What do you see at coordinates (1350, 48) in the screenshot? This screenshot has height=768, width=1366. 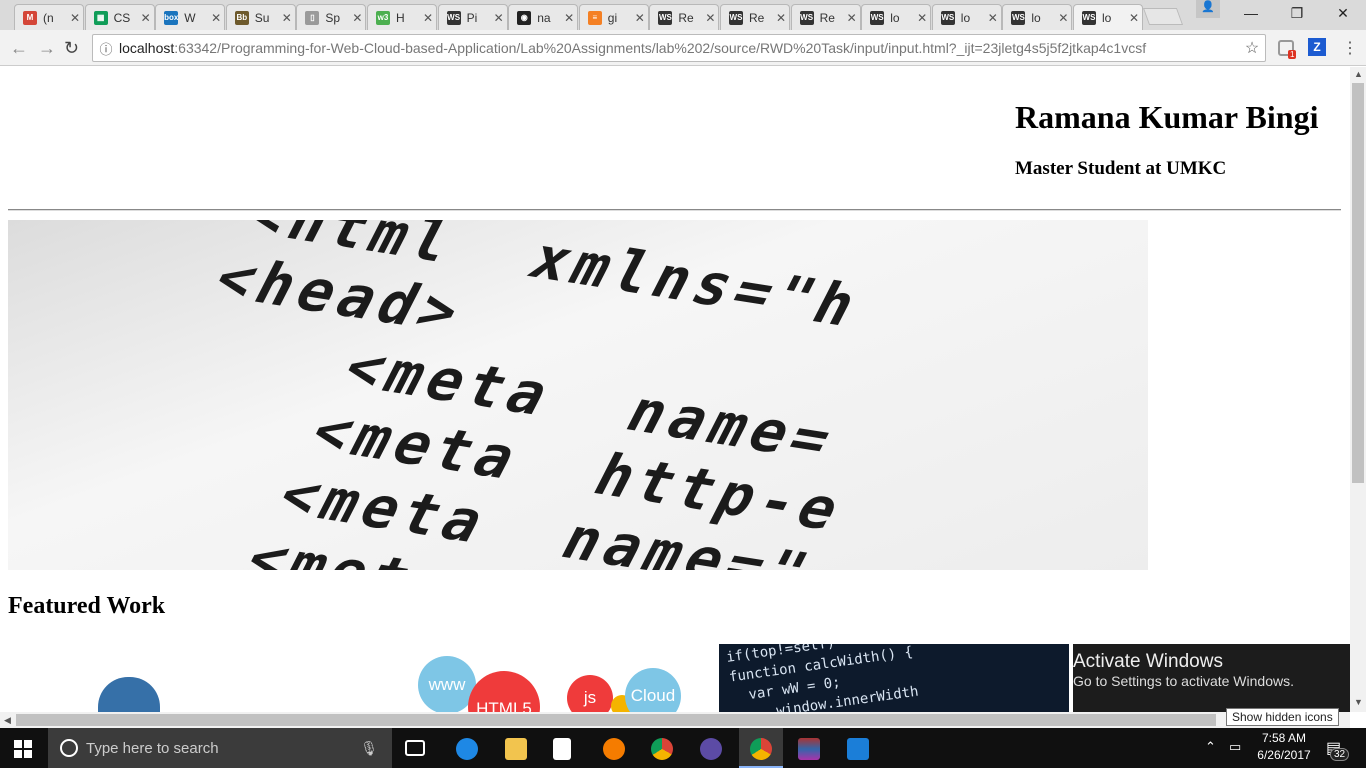 I see `chrome-menu-icon: ⋮` at bounding box center [1350, 48].